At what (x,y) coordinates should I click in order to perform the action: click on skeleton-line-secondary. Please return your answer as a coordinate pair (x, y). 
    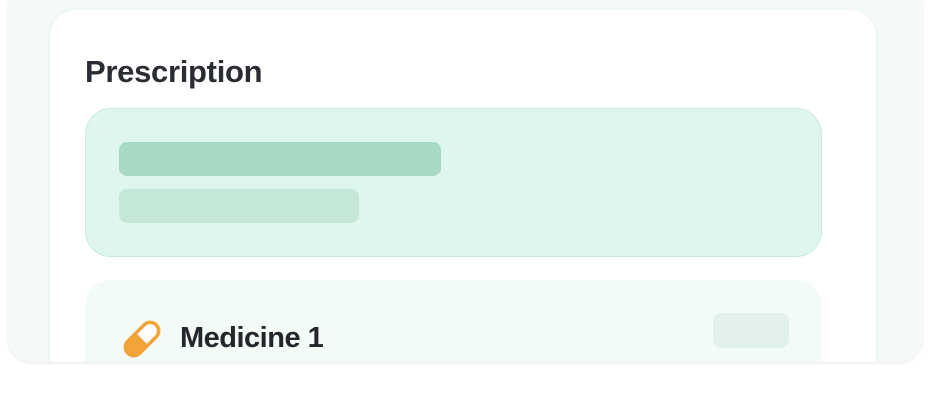
    Looking at the image, I should click on (239, 206).